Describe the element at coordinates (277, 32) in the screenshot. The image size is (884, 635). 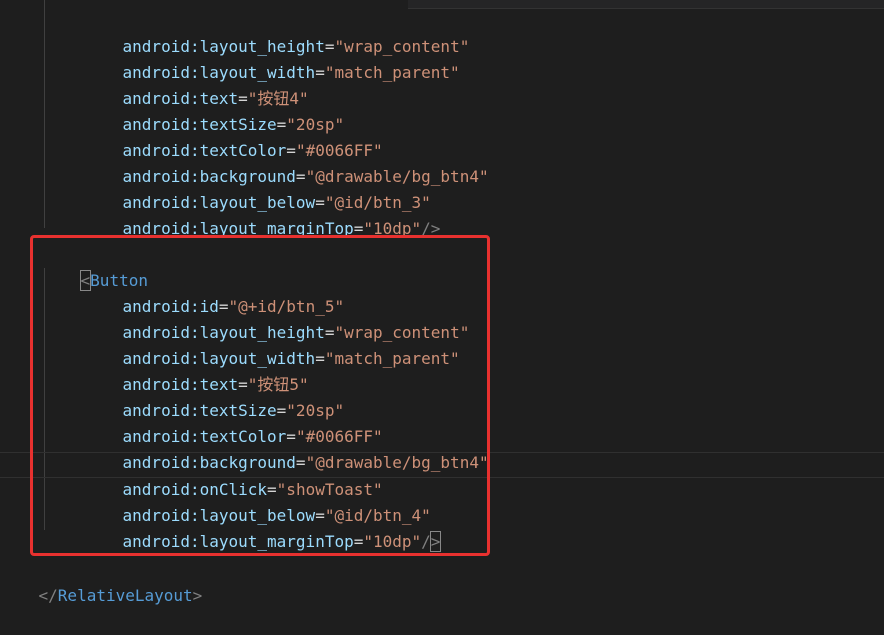
I see `code-line: android:layout_height="wrap_content"` at that location.